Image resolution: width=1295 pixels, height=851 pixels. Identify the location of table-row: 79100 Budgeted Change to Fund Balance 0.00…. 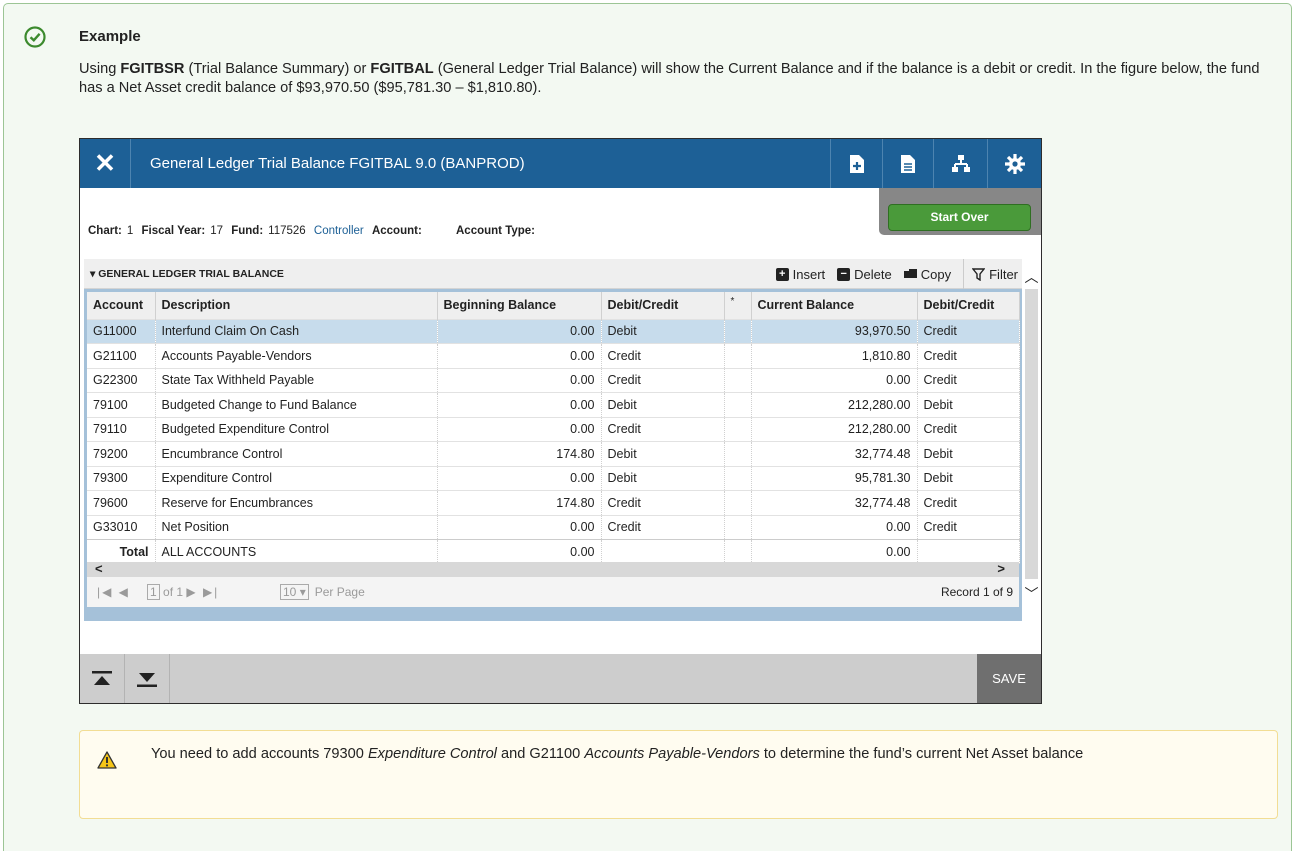
(553, 404).